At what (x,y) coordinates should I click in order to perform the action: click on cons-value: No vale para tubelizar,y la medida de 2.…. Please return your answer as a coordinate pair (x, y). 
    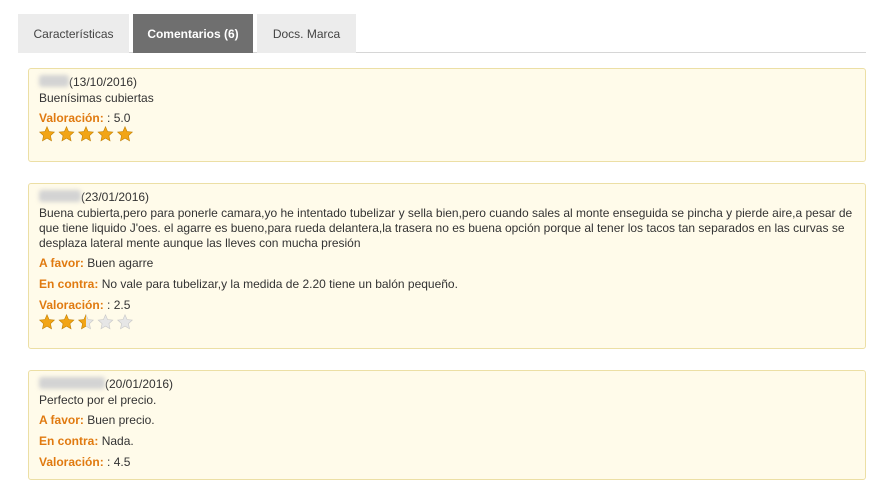
    Looking at the image, I should click on (279, 284).